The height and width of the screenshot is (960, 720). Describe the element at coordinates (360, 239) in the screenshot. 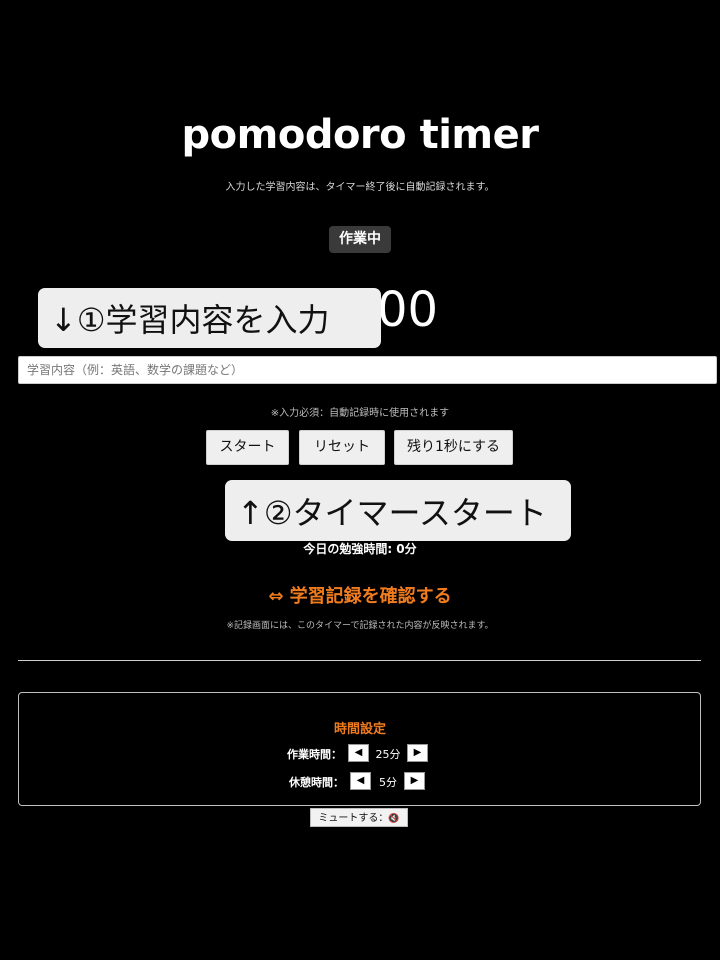

I see `status-badge: 作業中` at that location.